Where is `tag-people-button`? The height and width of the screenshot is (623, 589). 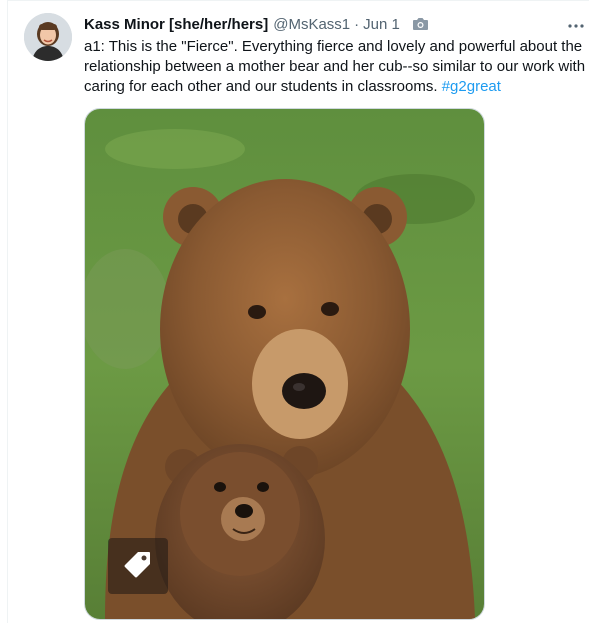 tag-people-button is located at coordinates (138, 566).